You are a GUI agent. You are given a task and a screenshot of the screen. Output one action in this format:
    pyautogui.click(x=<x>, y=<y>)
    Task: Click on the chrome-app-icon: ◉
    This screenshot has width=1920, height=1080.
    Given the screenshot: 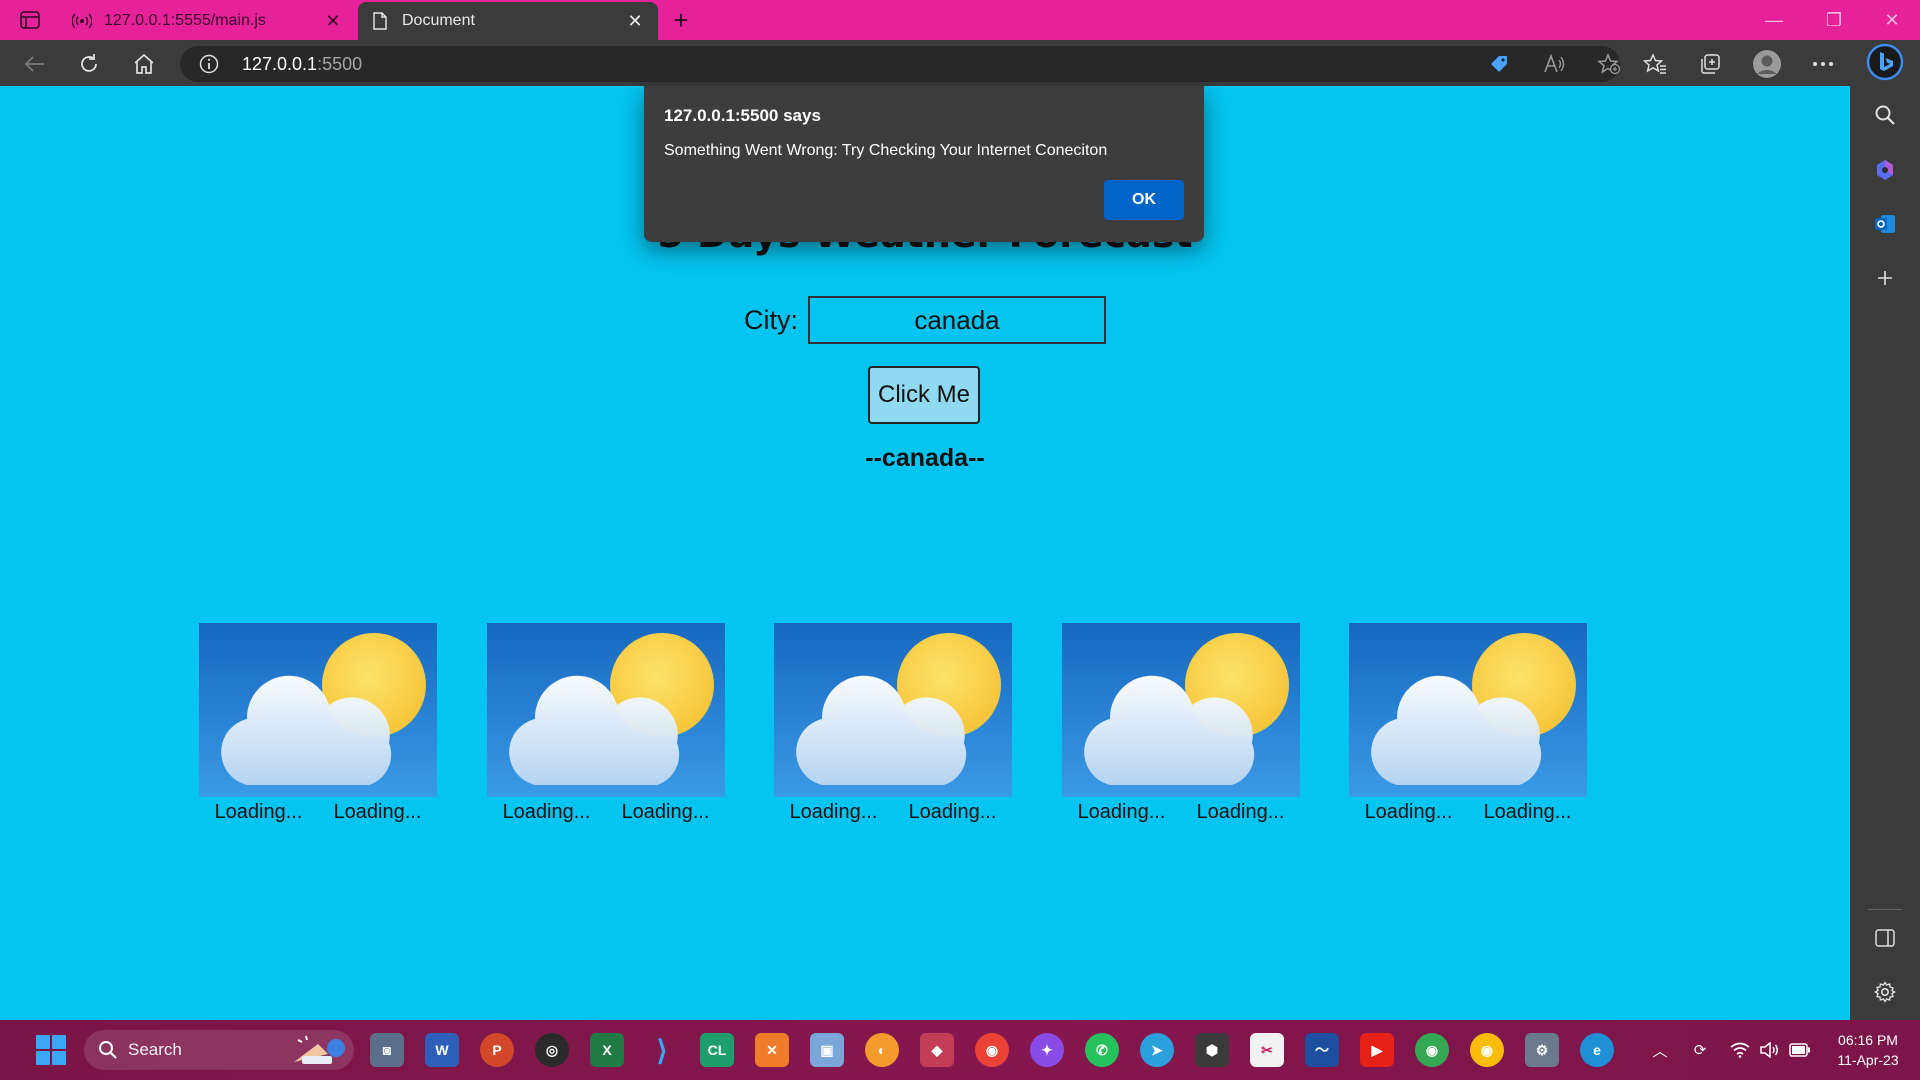 What is the action you would take?
    pyautogui.click(x=992, y=1050)
    